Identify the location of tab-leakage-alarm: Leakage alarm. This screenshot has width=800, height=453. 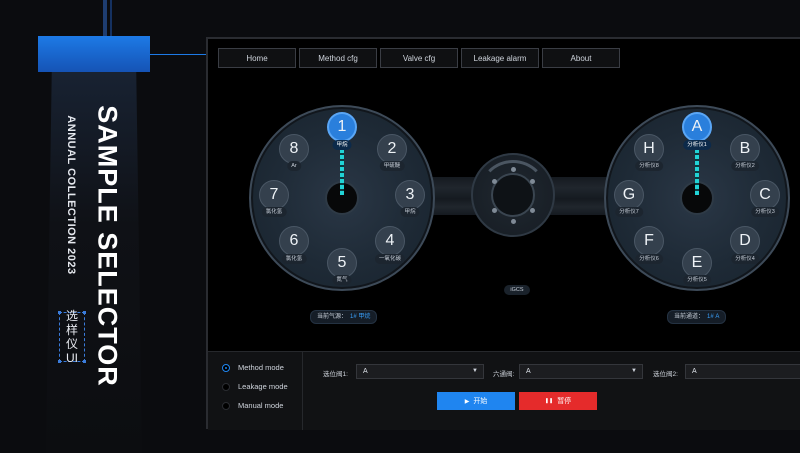
(500, 58).